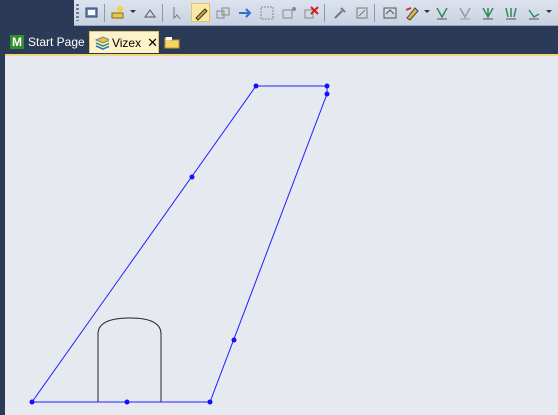 This screenshot has height=415, width=558. What do you see at coordinates (222, 12) in the screenshot?
I see `copy-object-icon` at bounding box center [222, 12].